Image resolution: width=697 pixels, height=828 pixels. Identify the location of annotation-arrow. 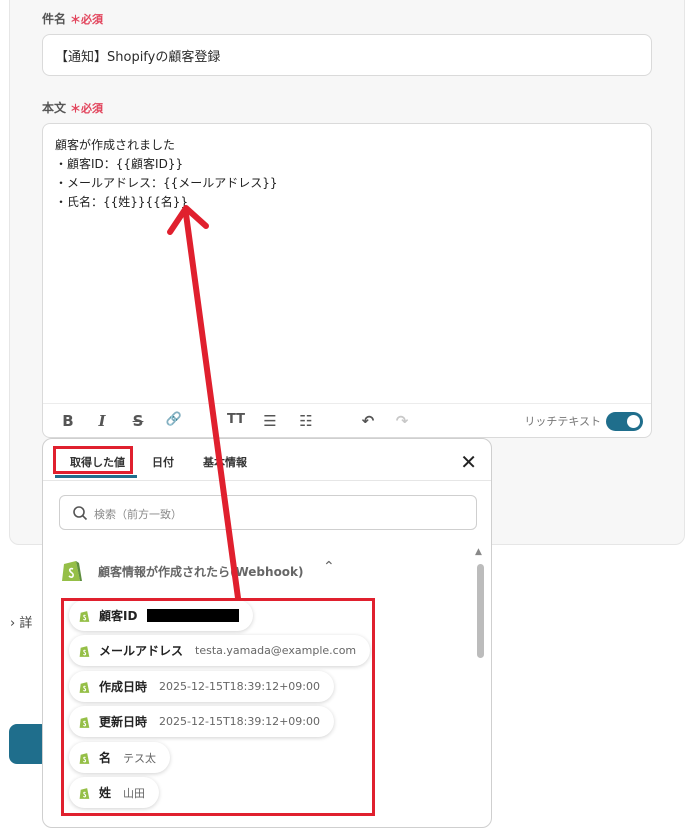
(204, 403).